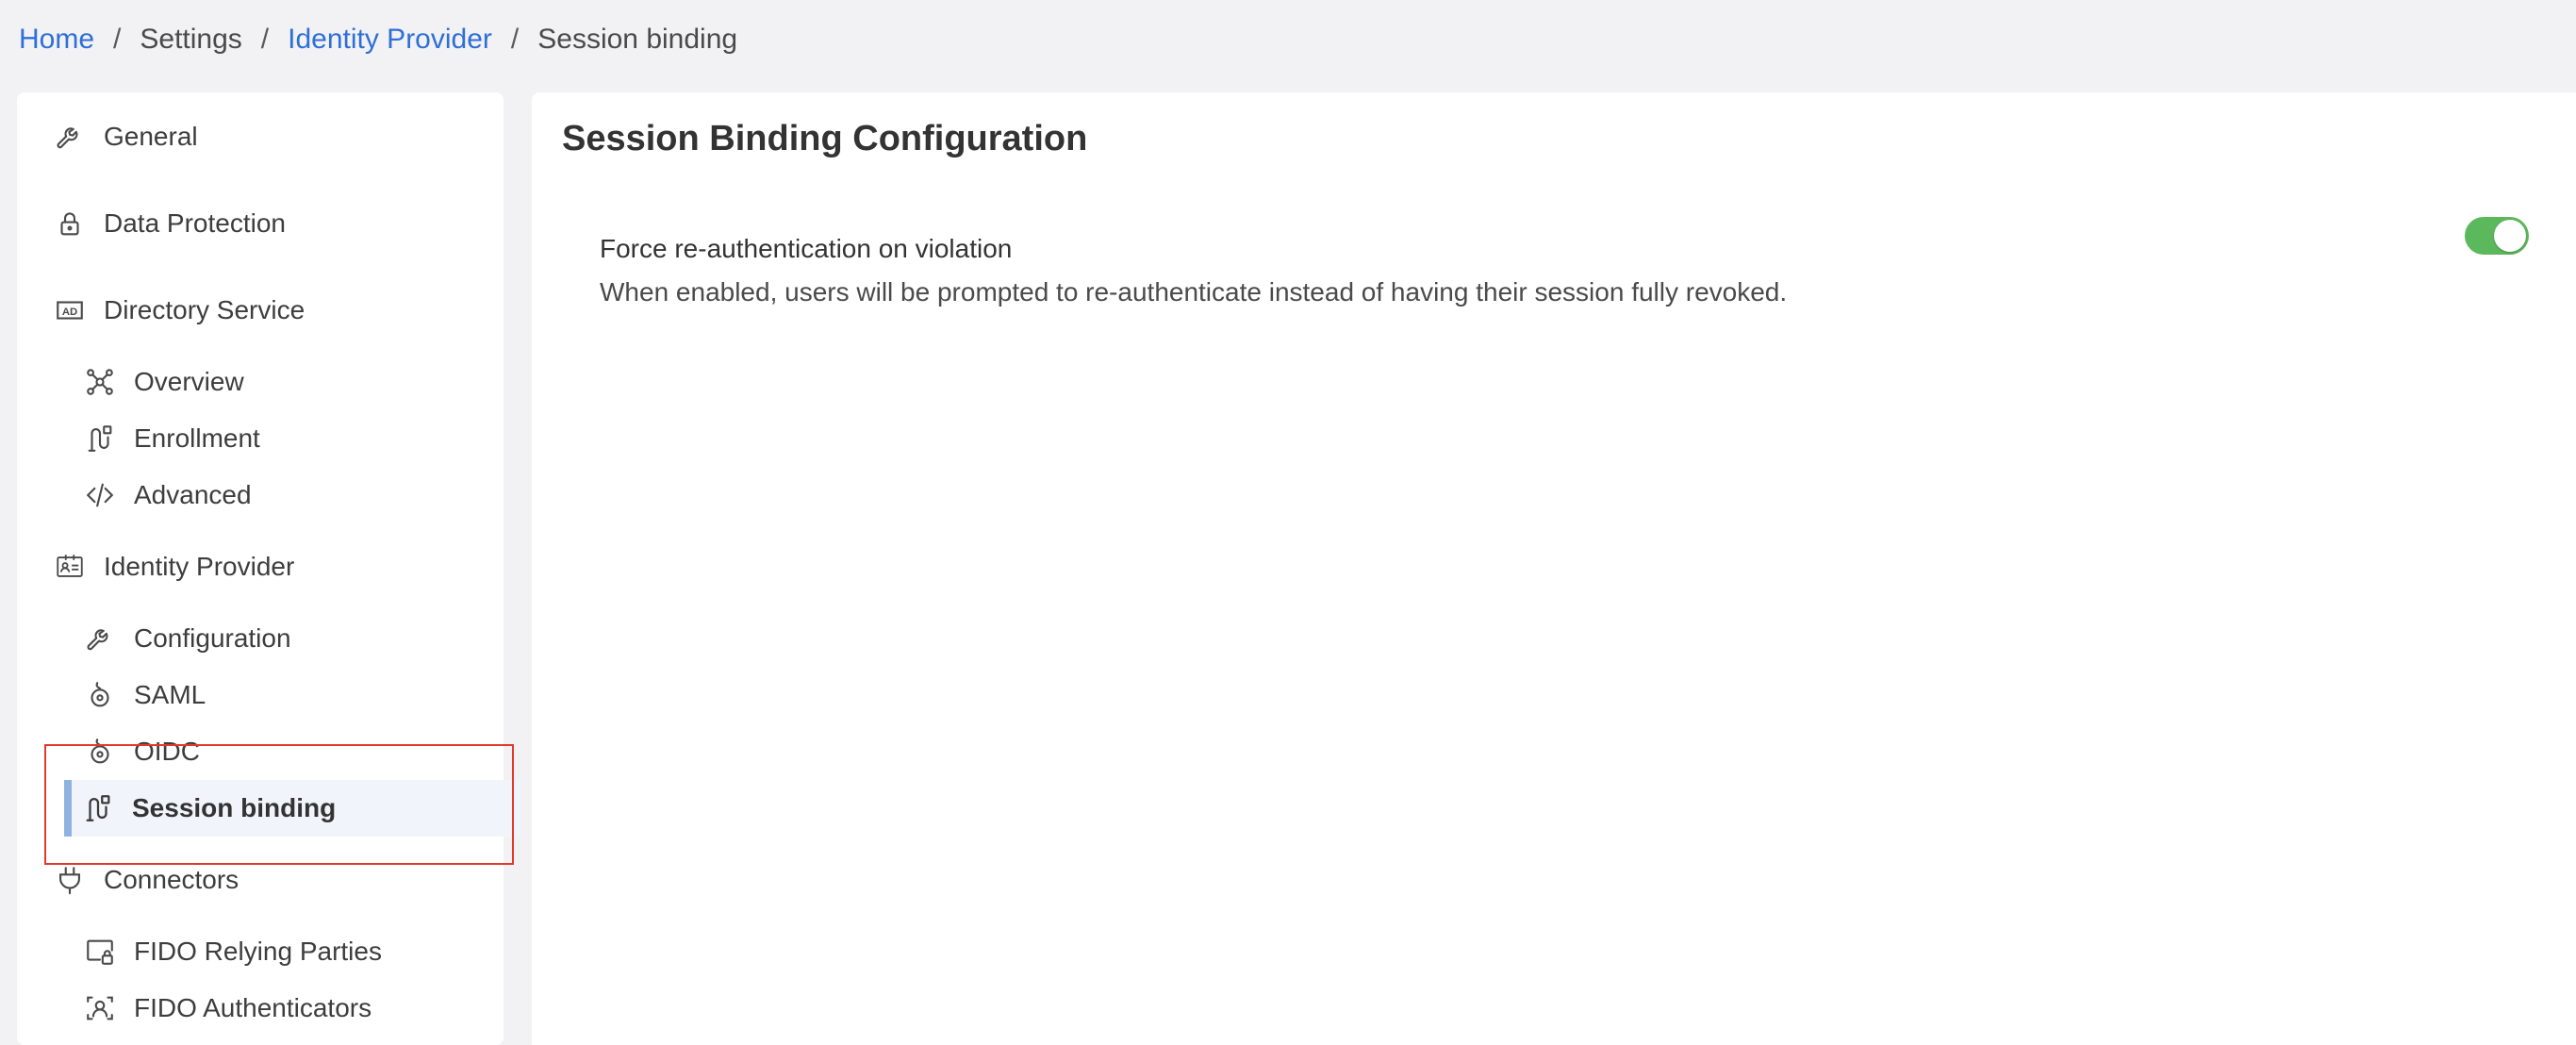  What do you see at coordinates (170, 694) in the screenshot?
I see `sidebar-item-label: SAML` at bounding box center [170, 694].